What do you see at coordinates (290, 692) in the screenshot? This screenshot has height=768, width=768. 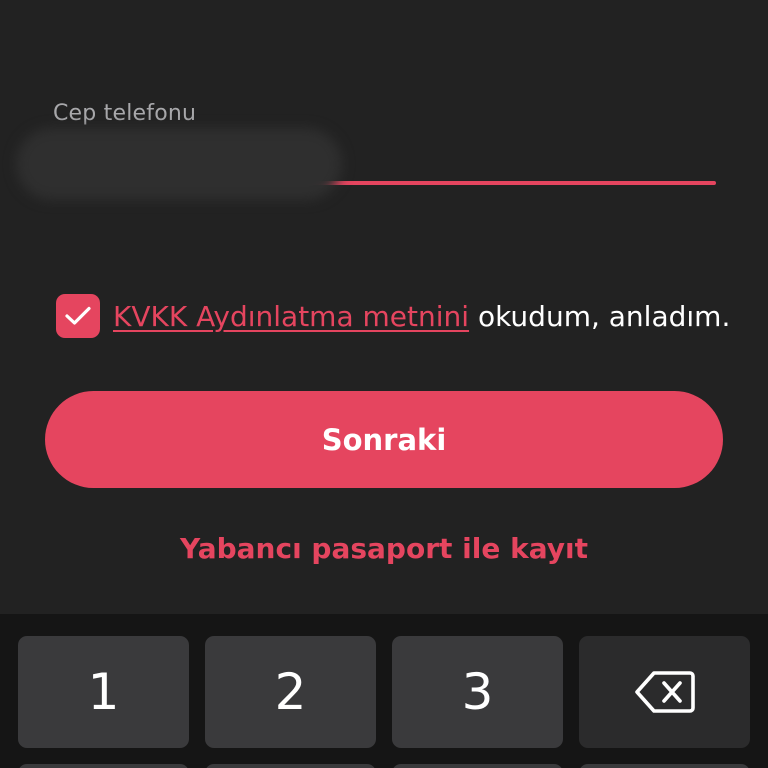 I see `key-2: 2` at bounding box center [290, 692].